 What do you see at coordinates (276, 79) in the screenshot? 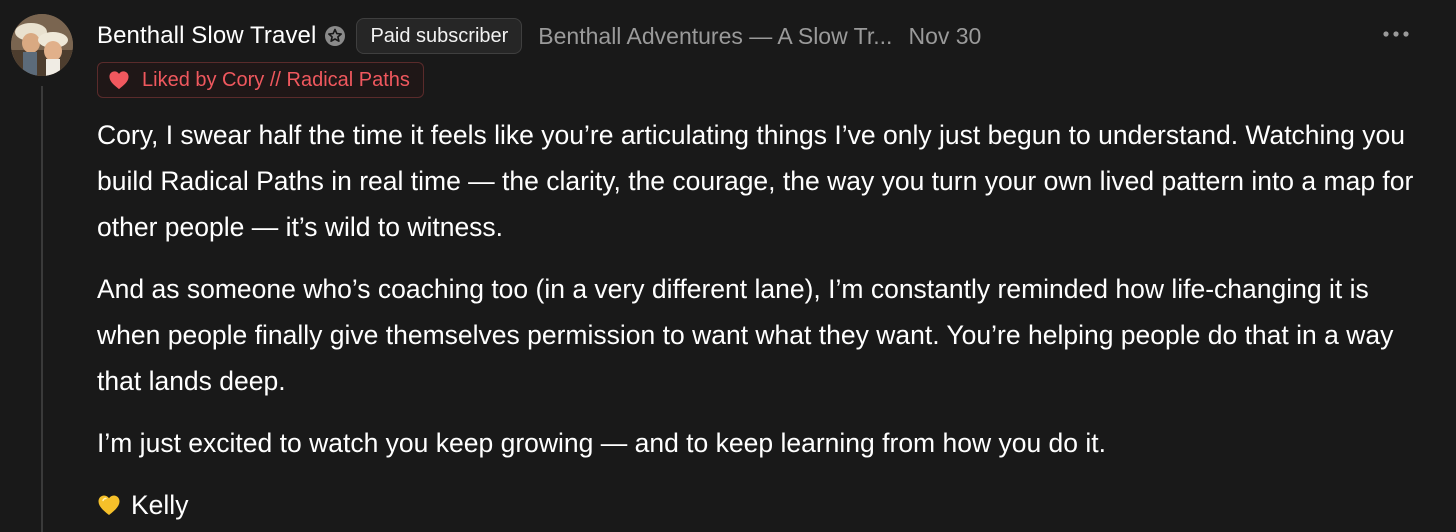
I see `liked-by-label: Liked by Cory // Radical Paths` at bounding box center [276, 79].